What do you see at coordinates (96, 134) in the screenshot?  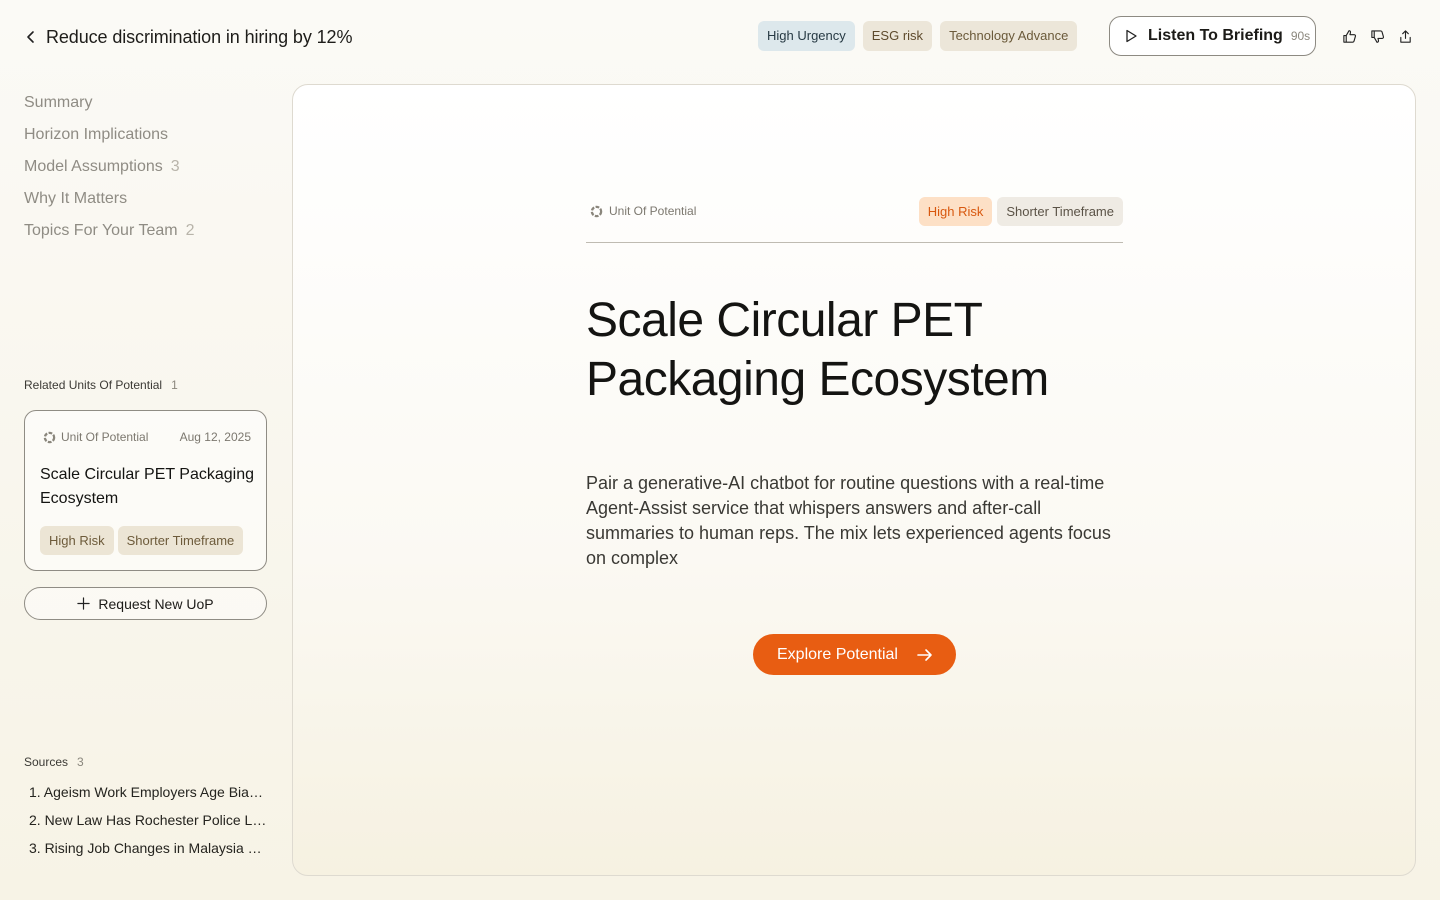 I see `nav-label: Horizon Implications` at bounding box center [96, 134].